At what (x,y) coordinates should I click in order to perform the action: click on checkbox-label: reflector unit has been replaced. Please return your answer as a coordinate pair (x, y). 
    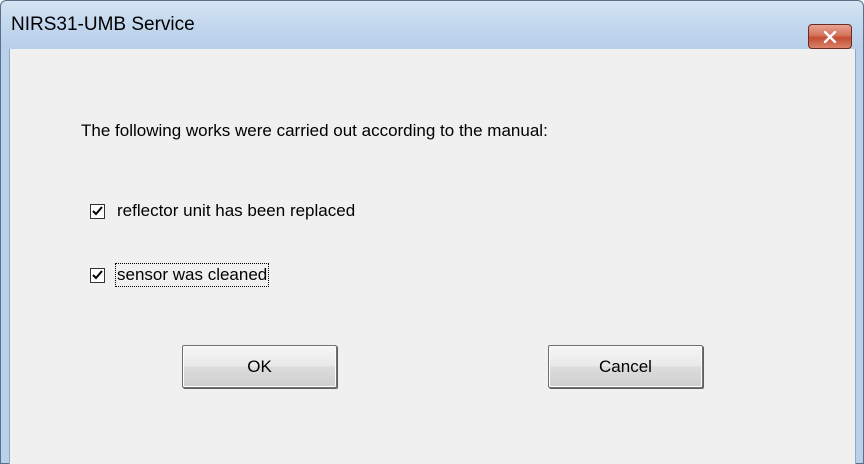
    Looking at the image, I should click on (236, 210).